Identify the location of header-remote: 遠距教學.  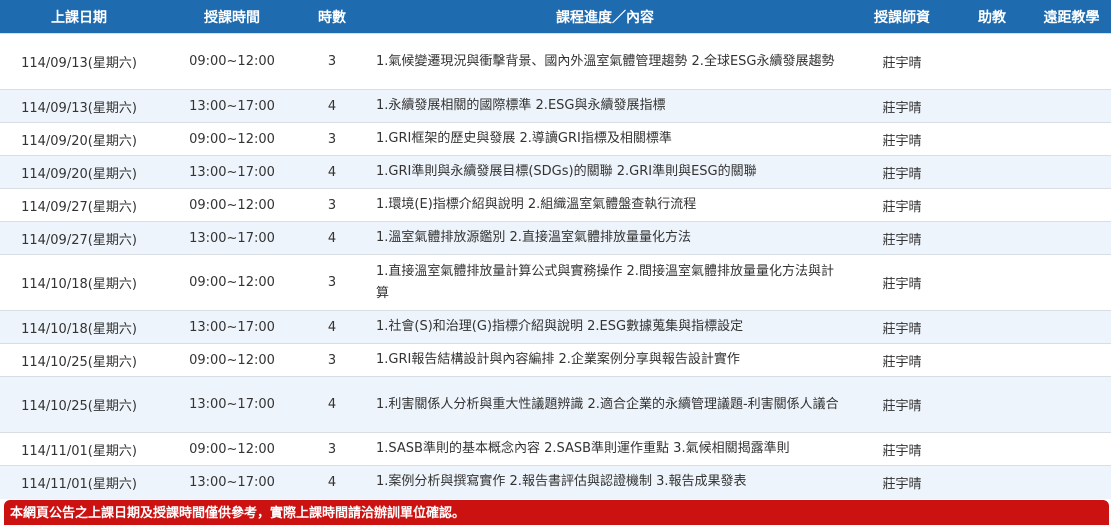
(1071, 17).